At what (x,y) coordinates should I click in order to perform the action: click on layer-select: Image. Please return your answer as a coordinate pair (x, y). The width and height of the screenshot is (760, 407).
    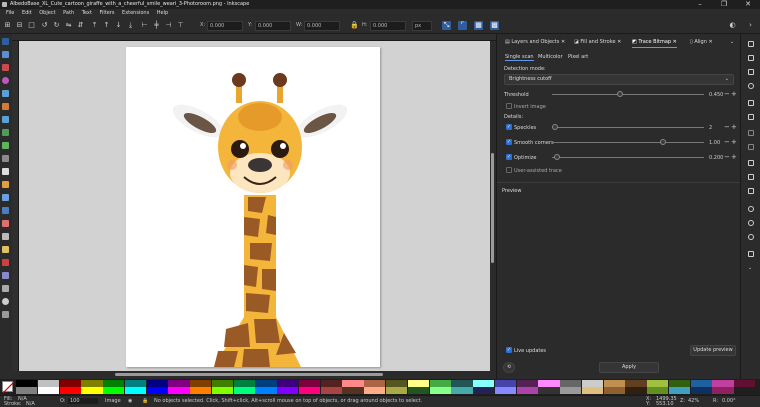
    Looking at the image, I should click on (113, 401).